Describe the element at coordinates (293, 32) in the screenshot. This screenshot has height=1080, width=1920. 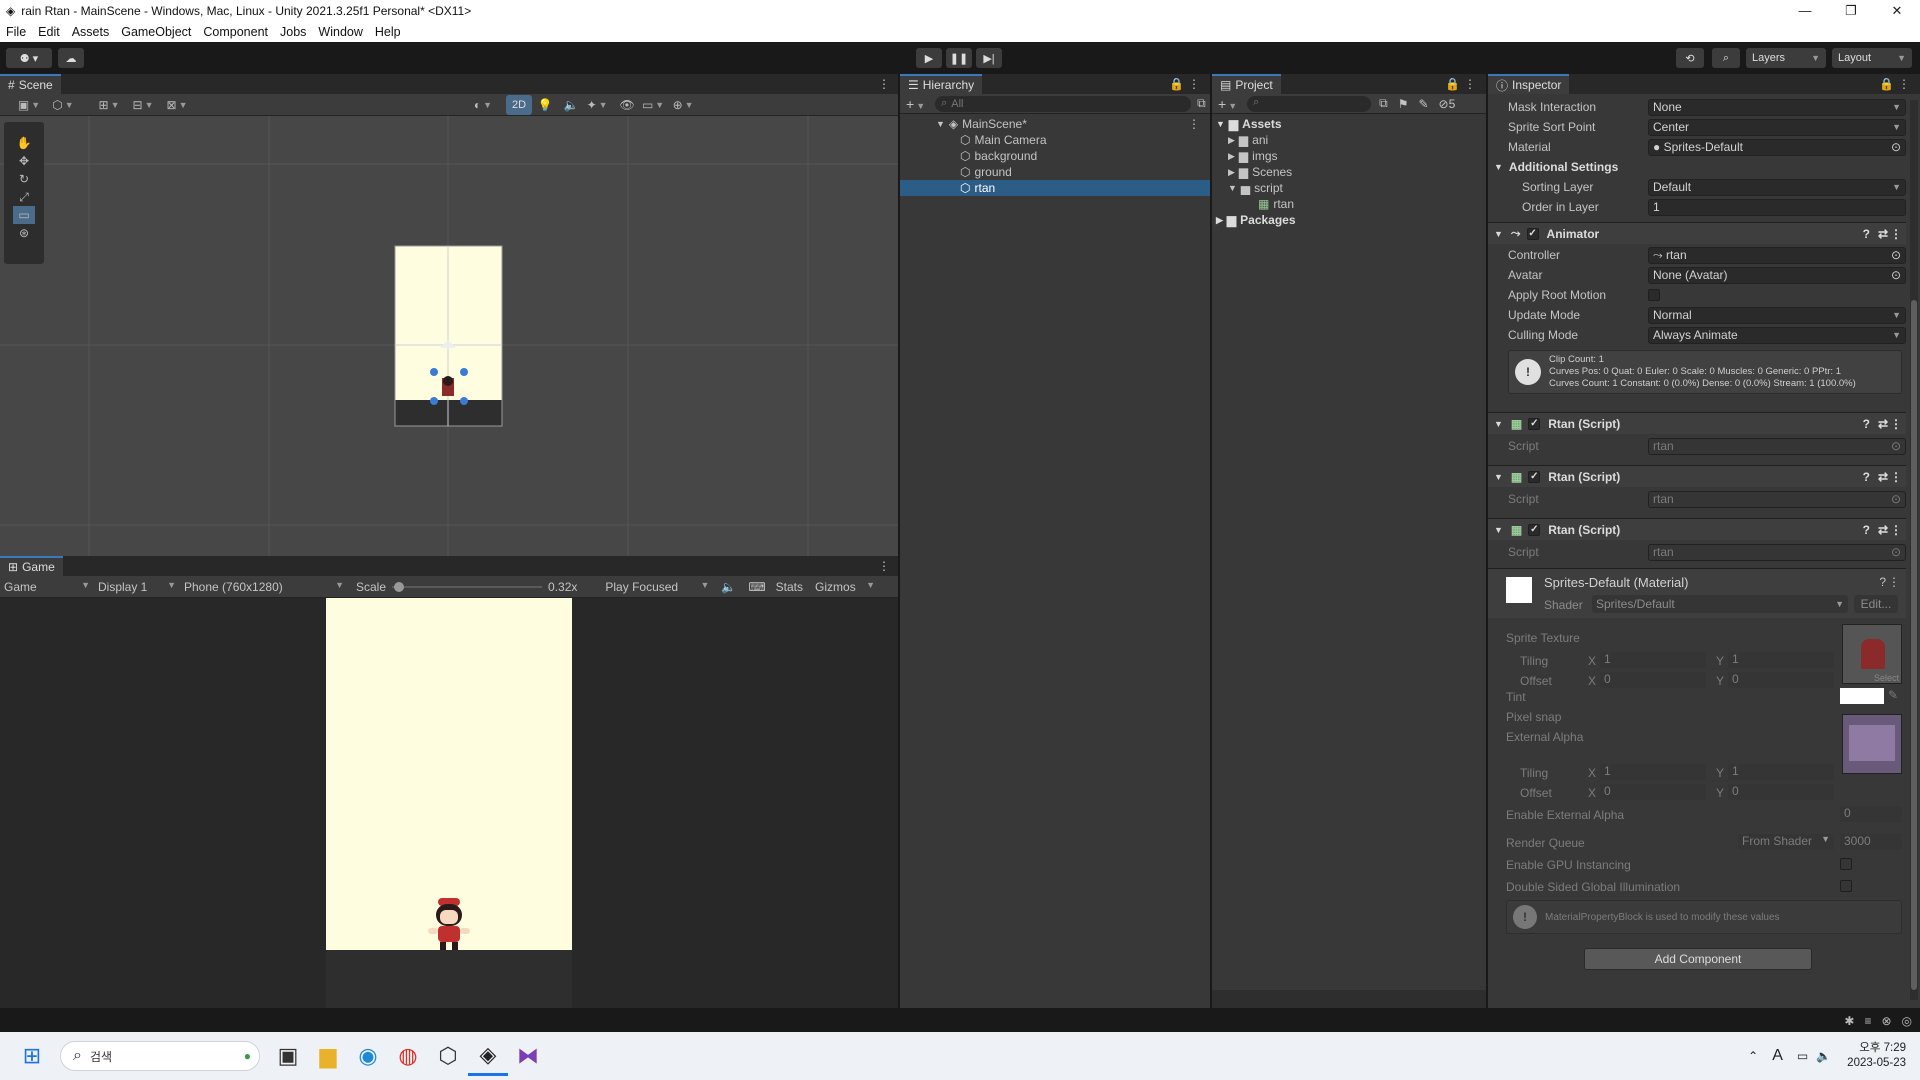
I see `menu-jobs: Jobs` at that location.